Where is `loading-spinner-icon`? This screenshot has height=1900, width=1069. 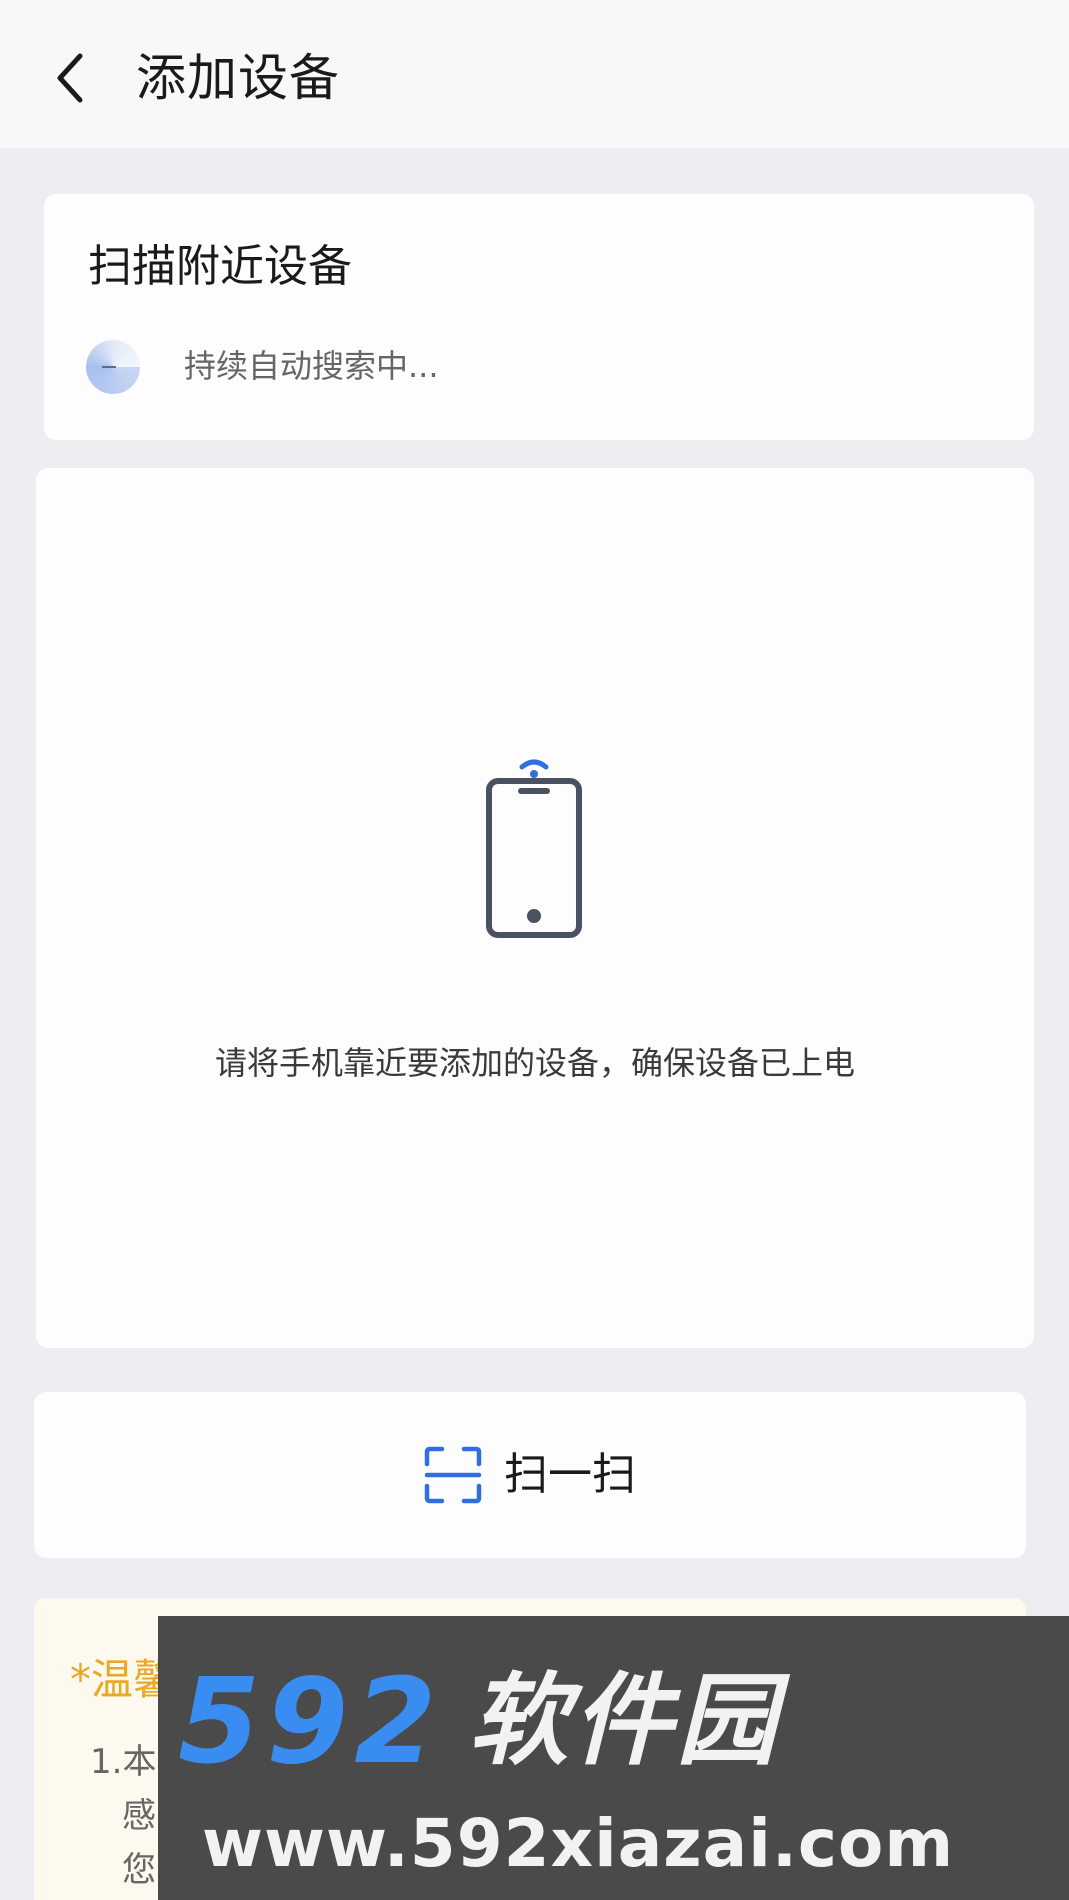 loading-spinner-icon is located at coordinates (113, 367).